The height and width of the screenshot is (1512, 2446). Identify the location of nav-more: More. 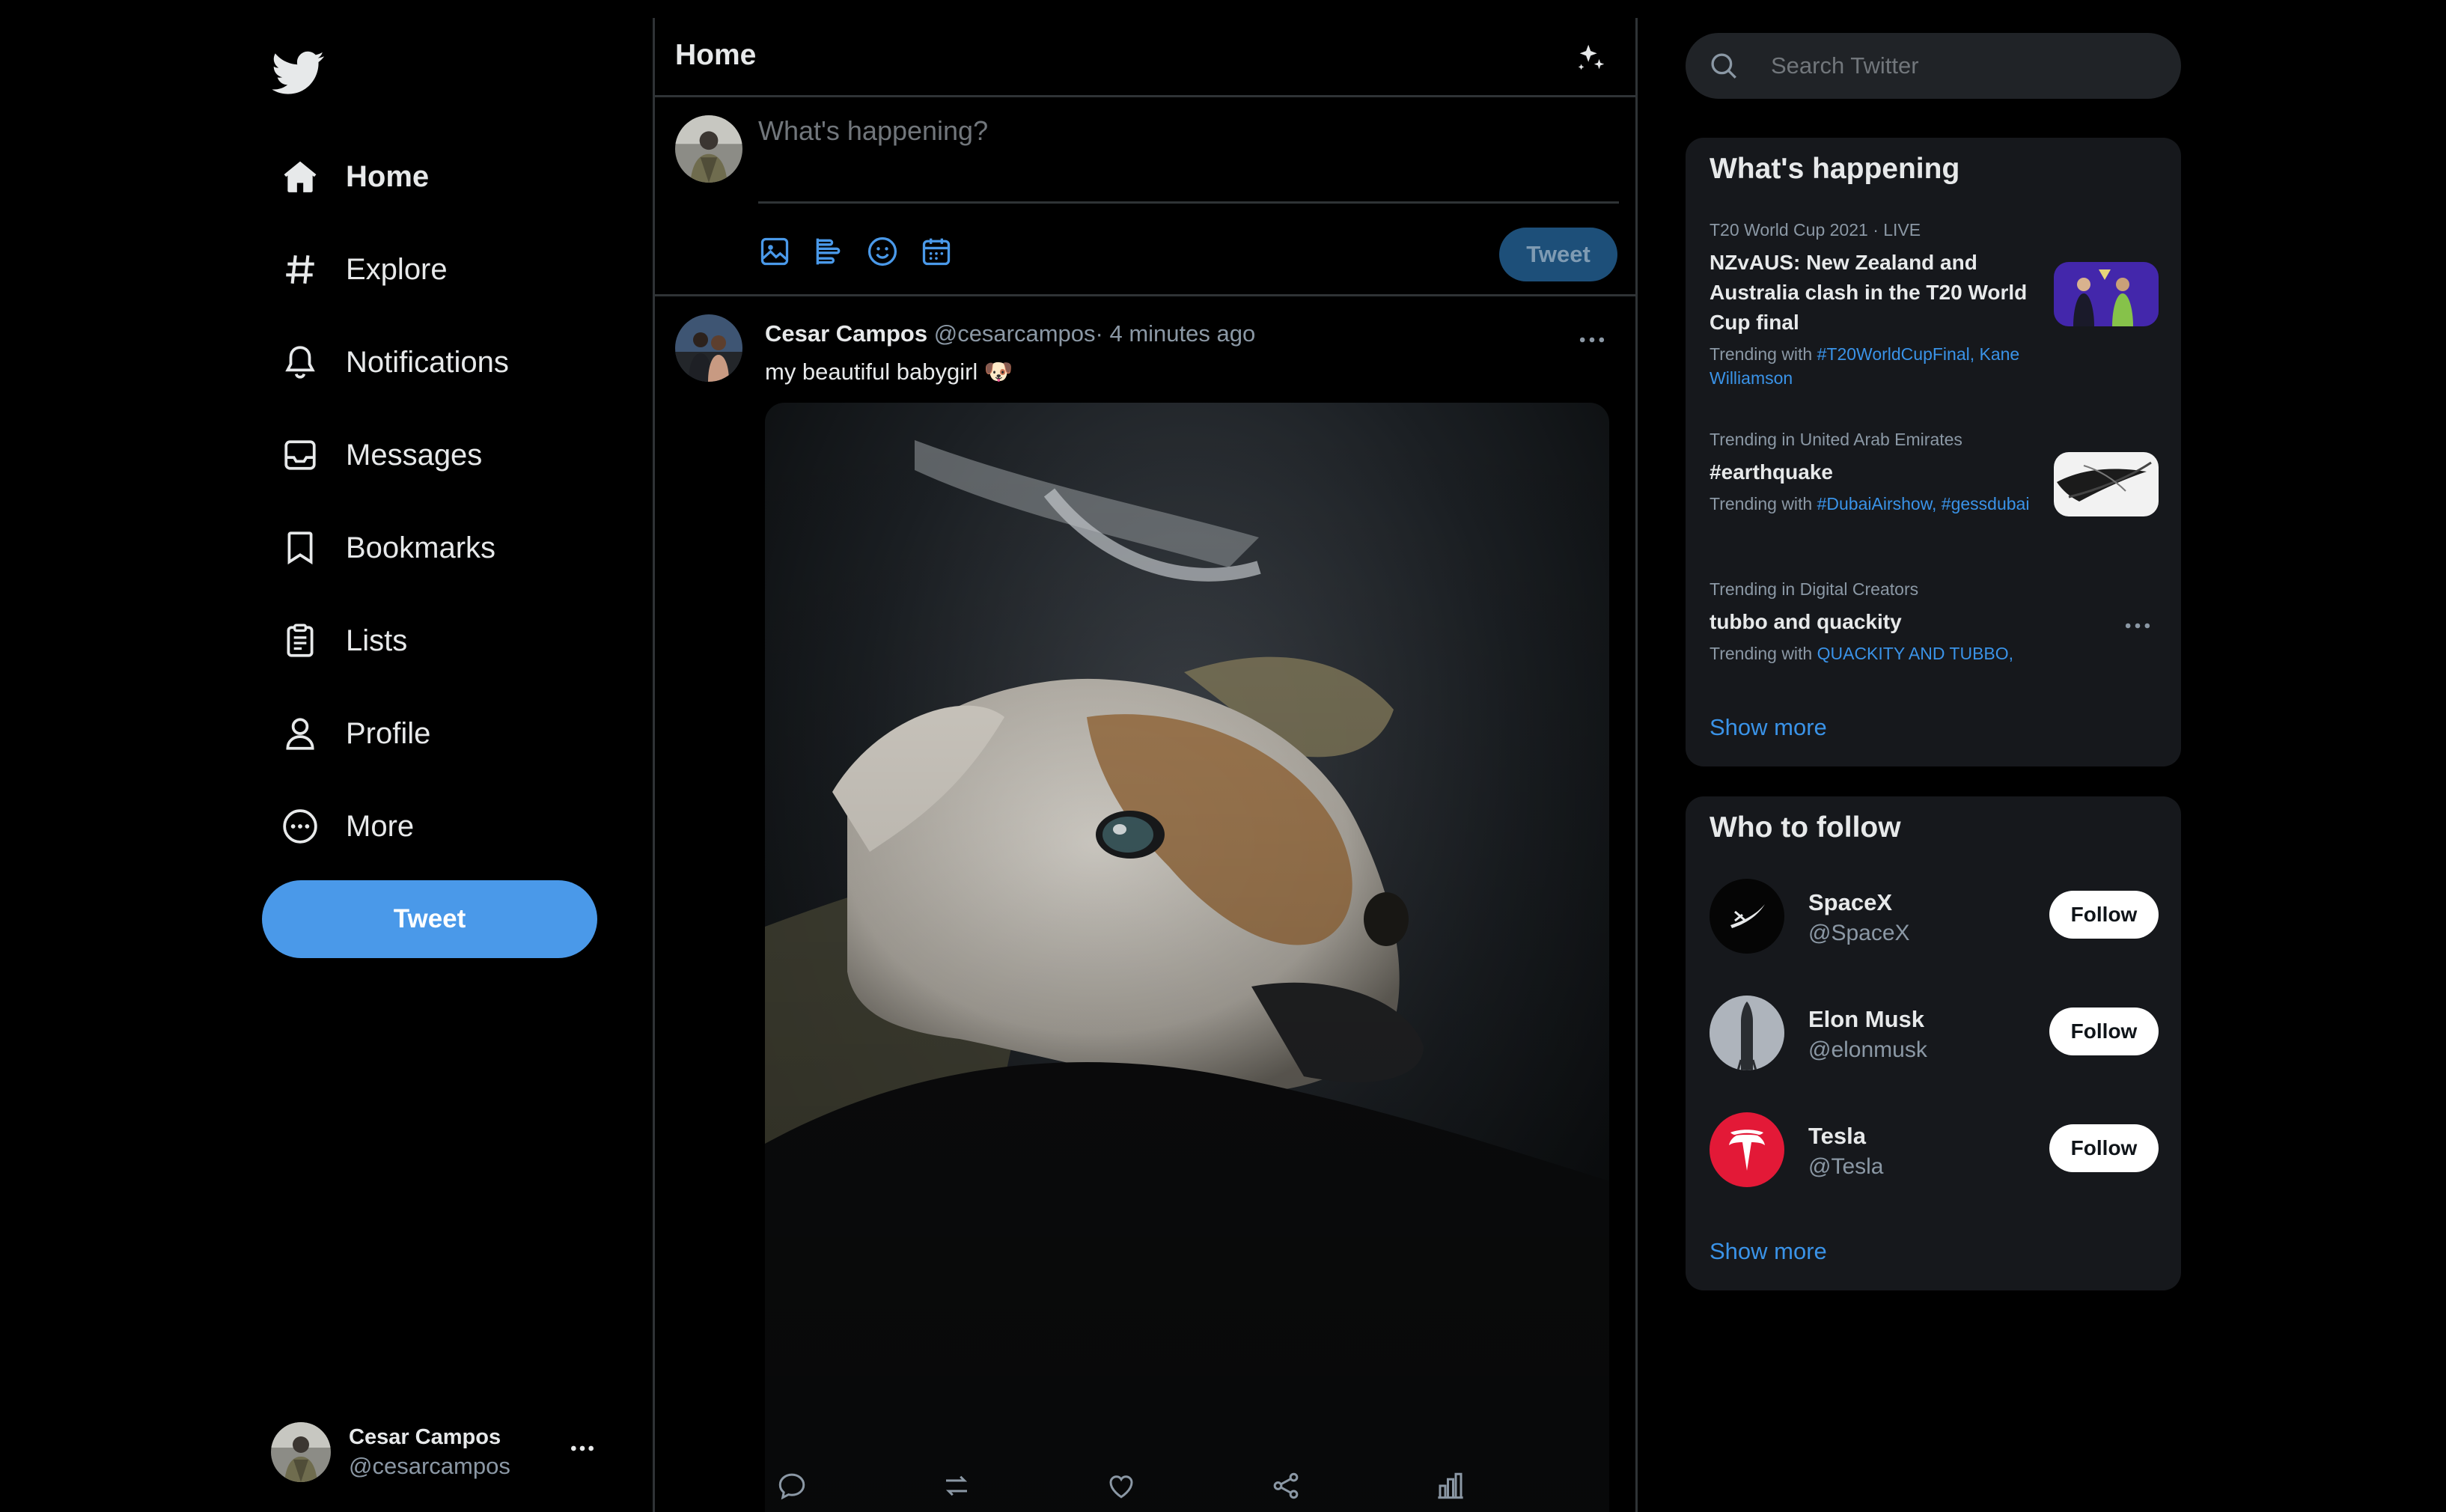
(347, 826).